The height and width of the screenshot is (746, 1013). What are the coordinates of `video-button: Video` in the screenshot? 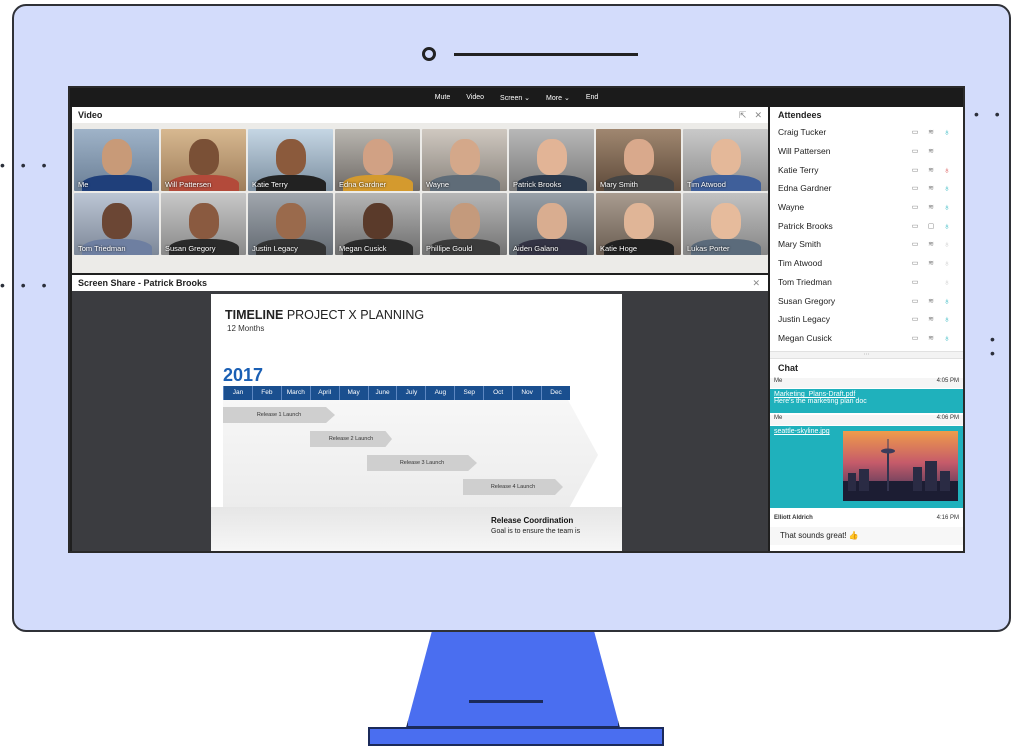 It's located at (475, 97).